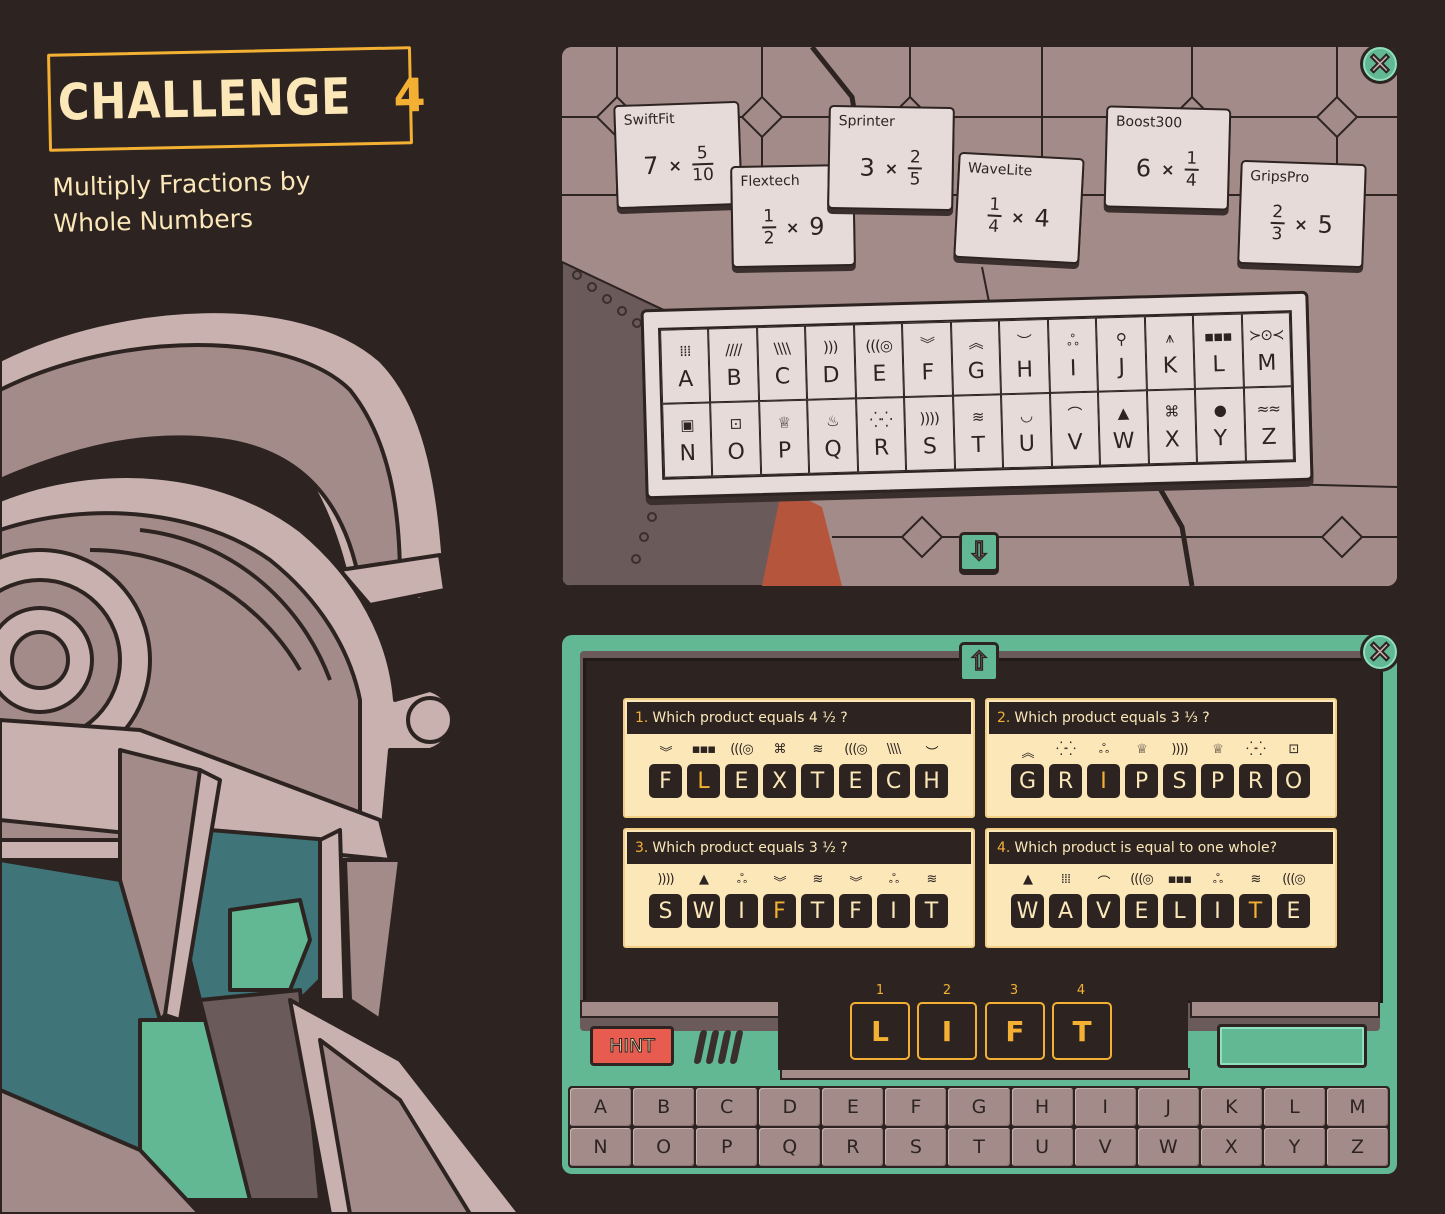  What do you see at coordinates (1167, 158) in the screenshot?
I see `product-card-boost300: Boost300 6 × 14` at bounding box center [1167, 158].